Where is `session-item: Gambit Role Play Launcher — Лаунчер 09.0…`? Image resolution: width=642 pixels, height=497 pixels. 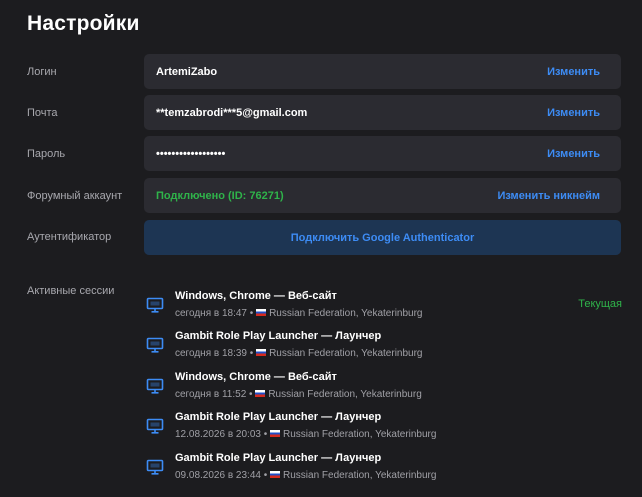 session-item: Gambit Role Play Launcher — Лаунчер 09.0… is located at coordinates (384, 468).